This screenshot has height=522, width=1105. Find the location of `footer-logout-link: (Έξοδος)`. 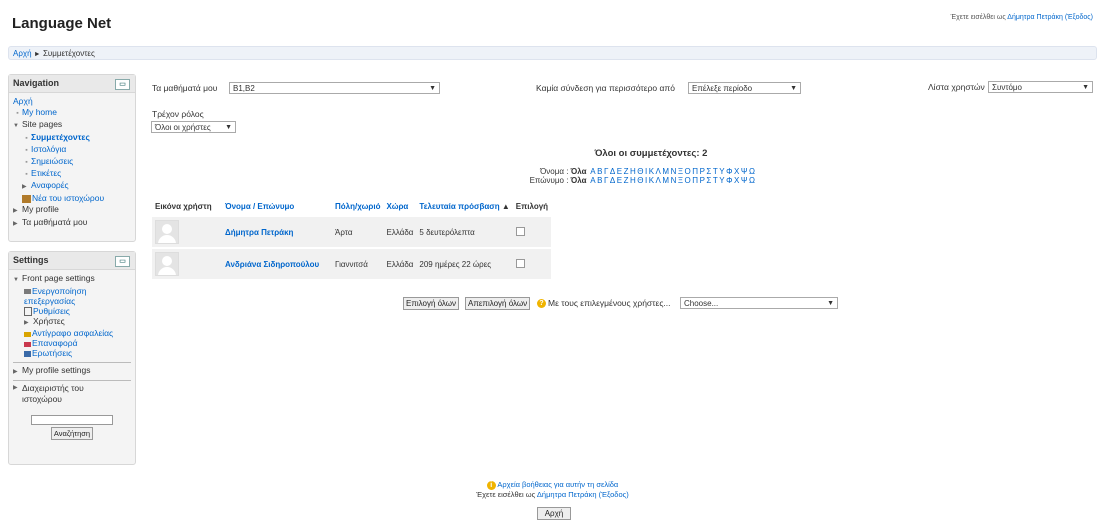

footer-logout-link: (Έξοδος) is located at coordinates (614, 494).